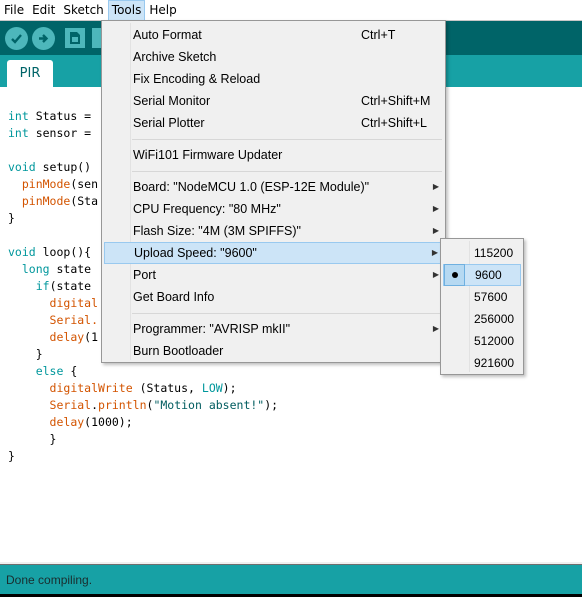 The image size is (582, 597). What do you see at coordinates (273, 187) in the screenshot?
I see `menu-item-board-nodemcu-1-0-esp-12e-module: Board: "NodeMCU 1.0 (ESP-12E Module)" ▶` at bounding box center [273, 187].